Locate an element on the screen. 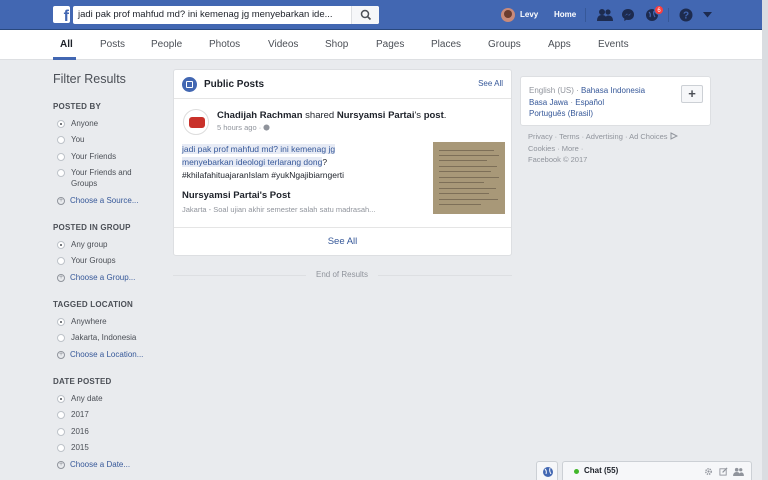 The width and height of the screenshot is (768, 480). post-time-text: 5 hours ago · is located at coordinates (240, 127).